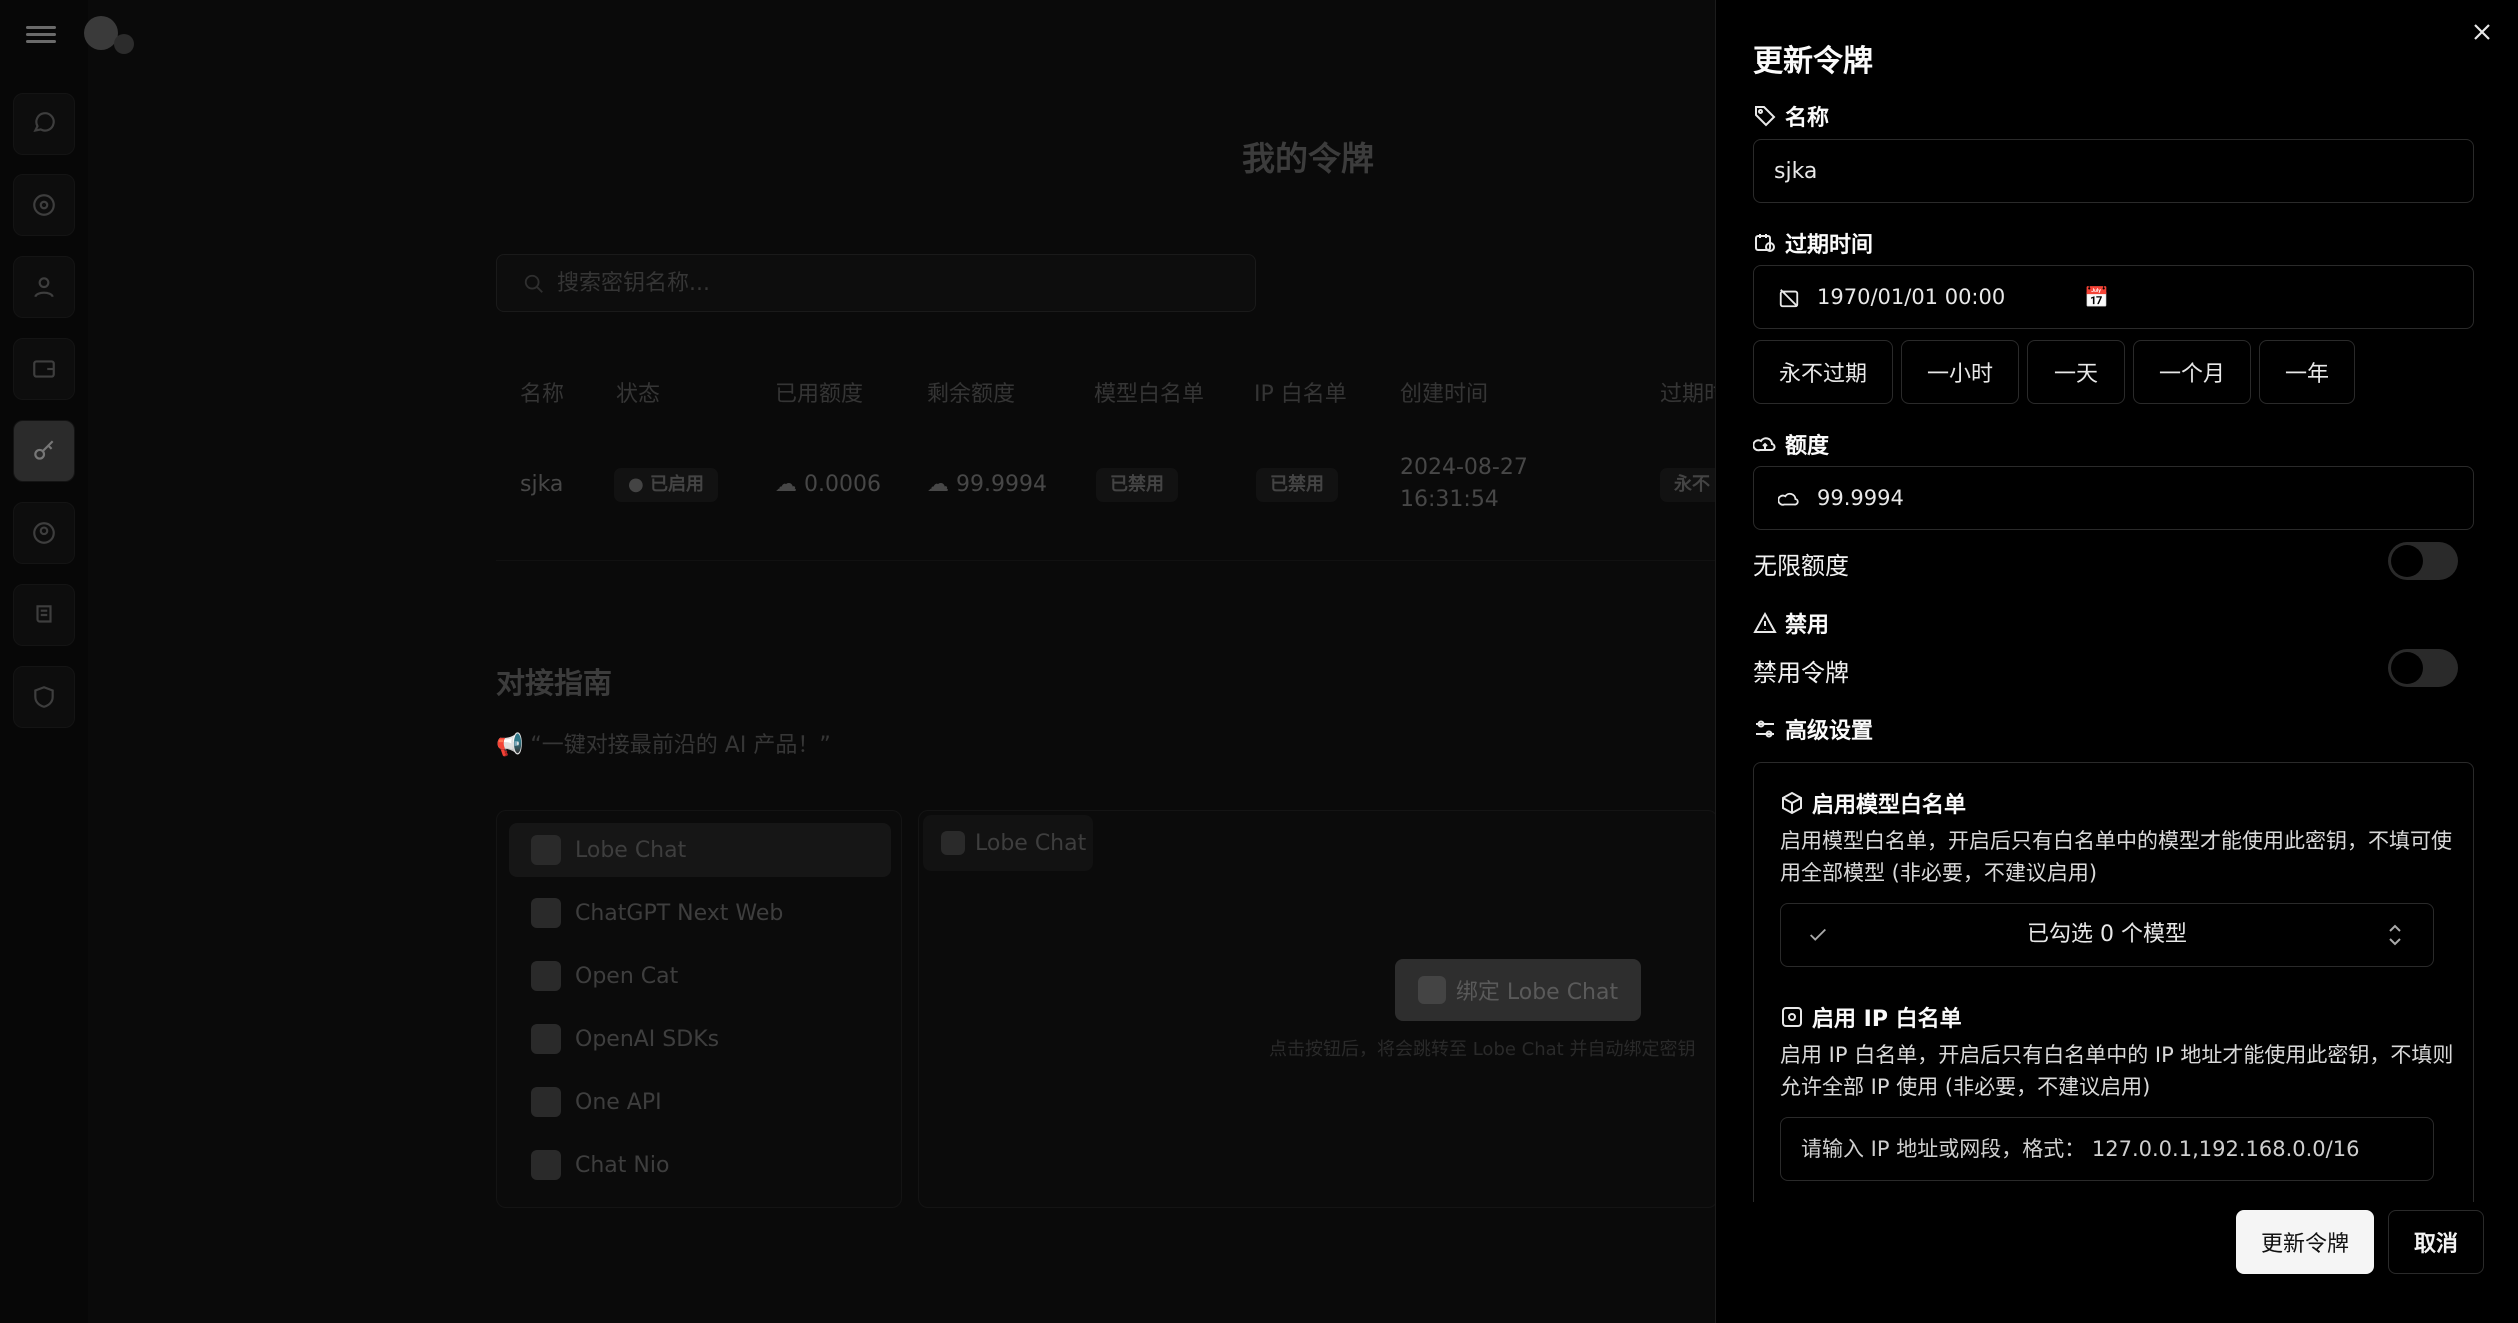 This screenshot has width=2518, height=1323. Describe the element at coordinates (1871, 1017) in the screenshot. I see `ip-whitelist-title: 启用 IP 白名单` at that location.